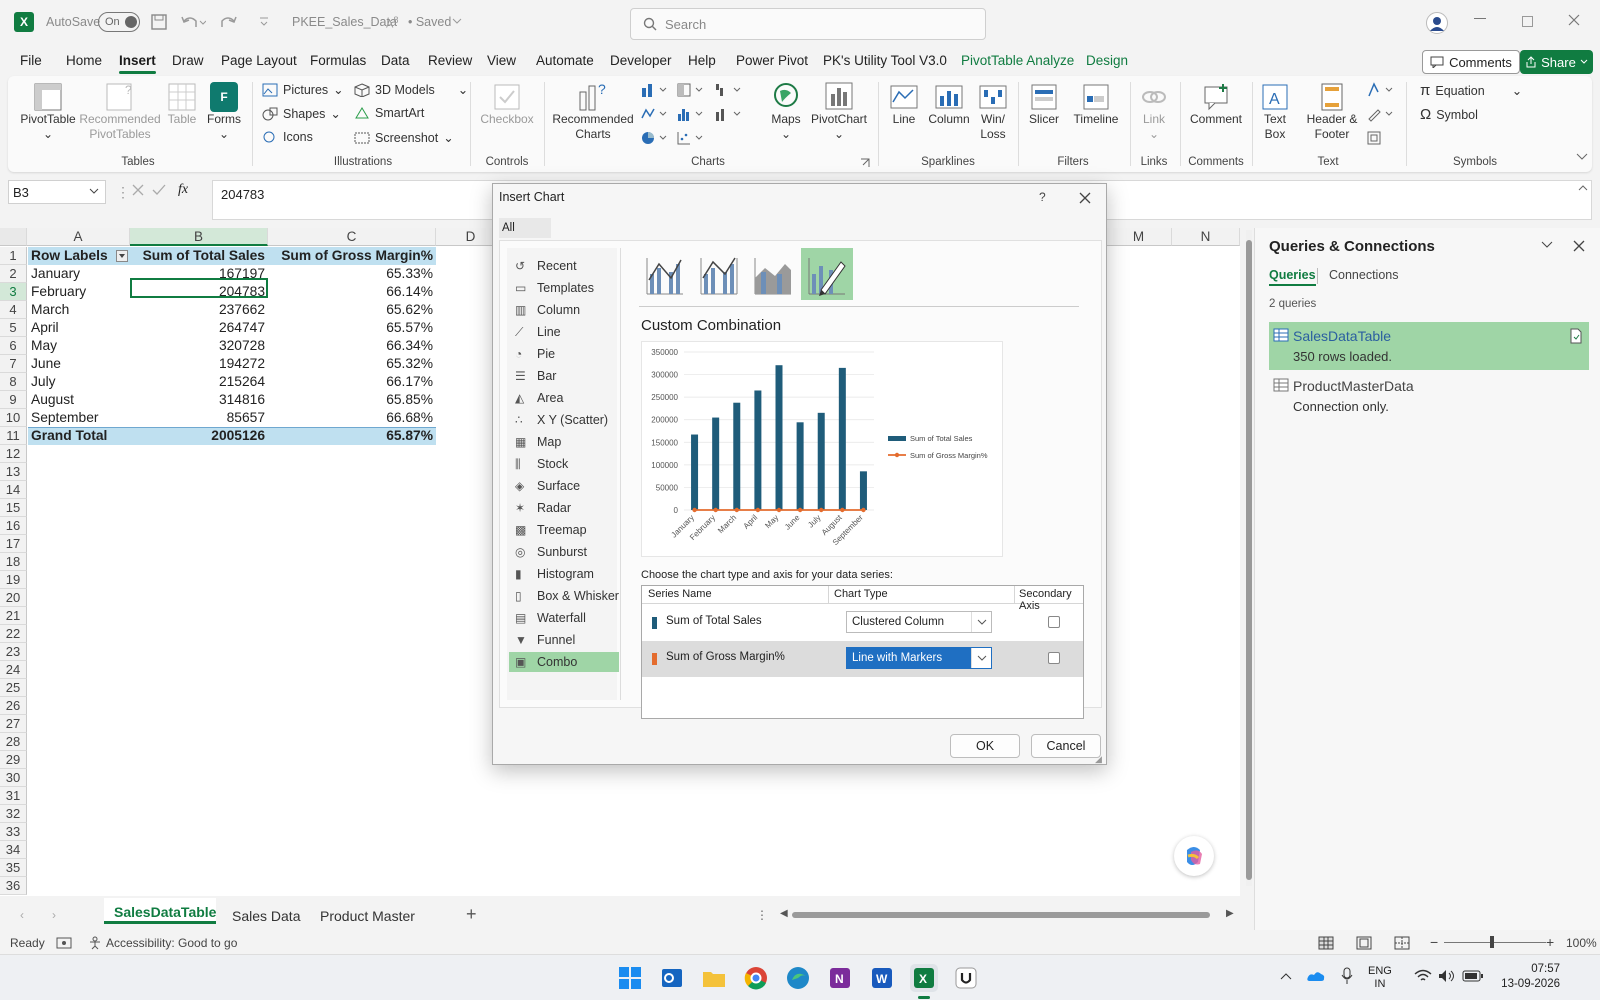 Image resolution: width=1600 pixels, height=1000 pixels. What do you see at coordinates (1107, 60) in the screenshot?
I see `tab-design: Design` at bounding box center [1107, 60].